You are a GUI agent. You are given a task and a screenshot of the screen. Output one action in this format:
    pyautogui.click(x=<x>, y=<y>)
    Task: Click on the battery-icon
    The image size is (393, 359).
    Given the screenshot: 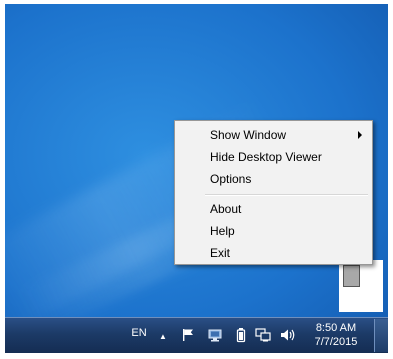 What is the action you would take?
    pyautogui.click(x=241, y=335)
    